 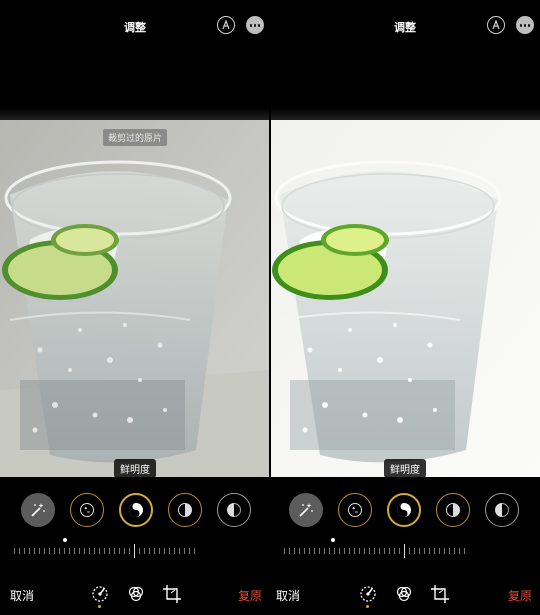 I want to click on panel-divider, so click(x=270, y=307).